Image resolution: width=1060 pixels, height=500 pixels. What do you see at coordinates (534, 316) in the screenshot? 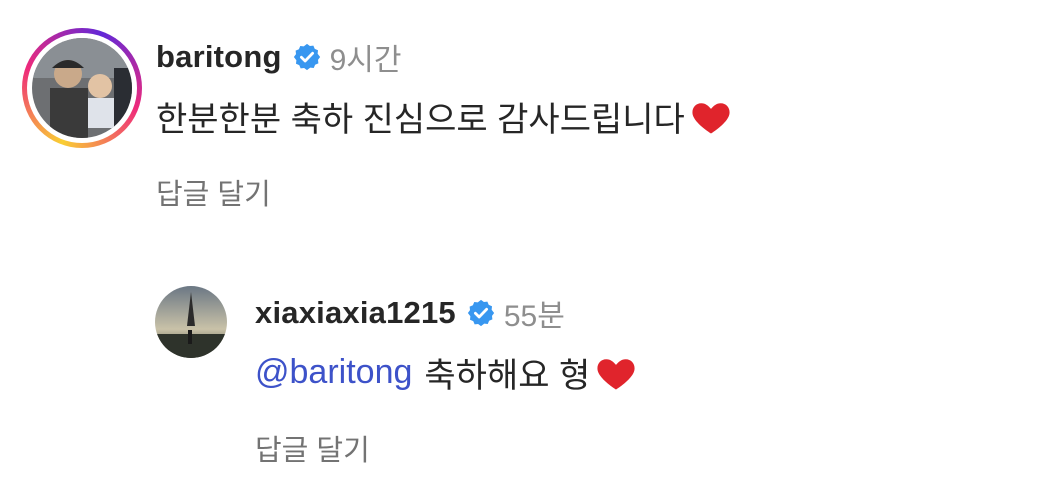
I see `timestamp: 55분` at bounding box center [534, 316].